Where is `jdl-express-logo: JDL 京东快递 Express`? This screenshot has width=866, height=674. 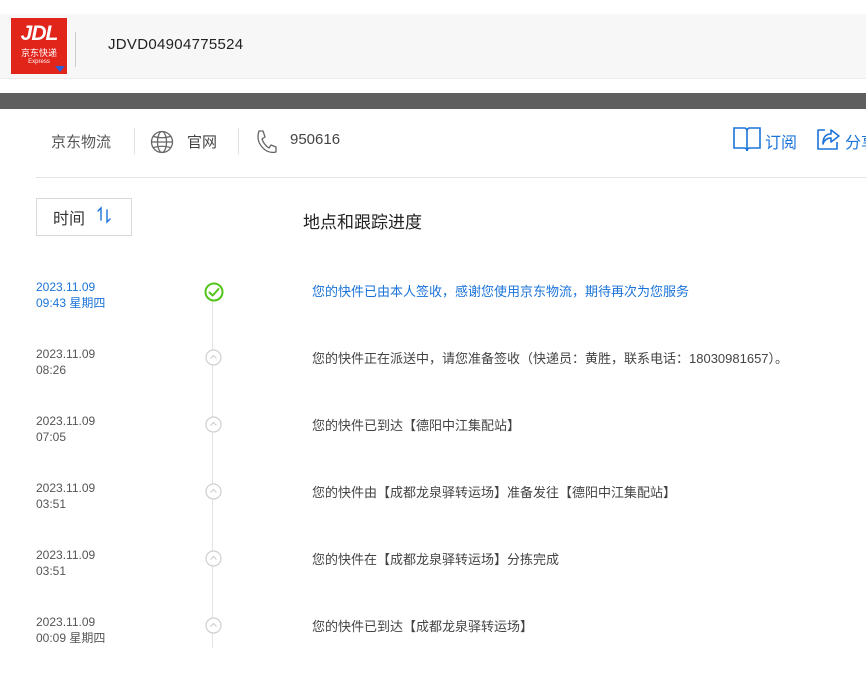
jdl-express-logo: JDL 京东快递 Express is located at coordinates (39, 46).